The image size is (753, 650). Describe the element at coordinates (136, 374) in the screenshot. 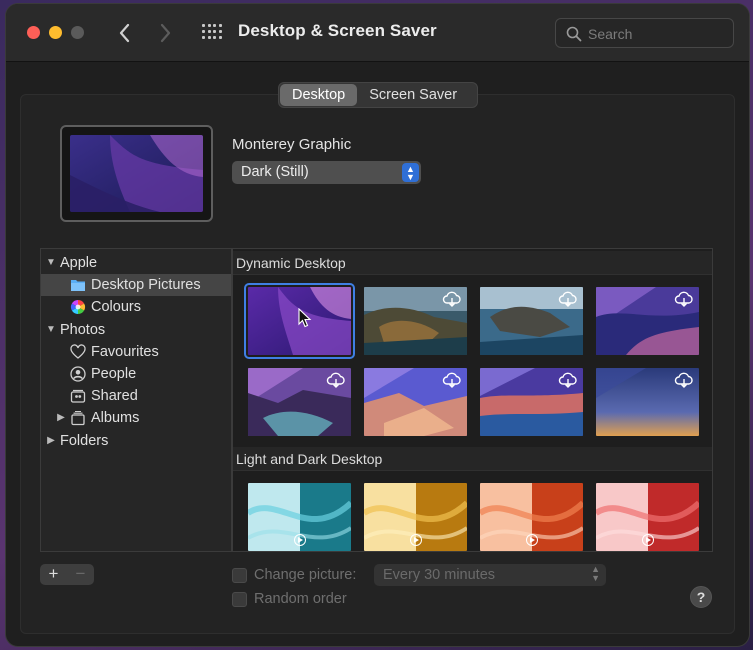

I see `sidebar-item-people: People` at that location.